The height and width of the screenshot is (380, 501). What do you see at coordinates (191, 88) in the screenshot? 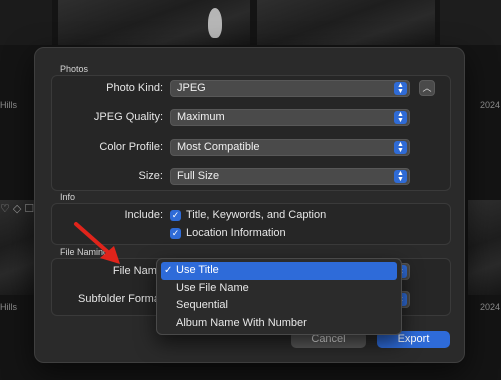
I see `photo-kind-value: JPEG` at bounding box center [191, 88].